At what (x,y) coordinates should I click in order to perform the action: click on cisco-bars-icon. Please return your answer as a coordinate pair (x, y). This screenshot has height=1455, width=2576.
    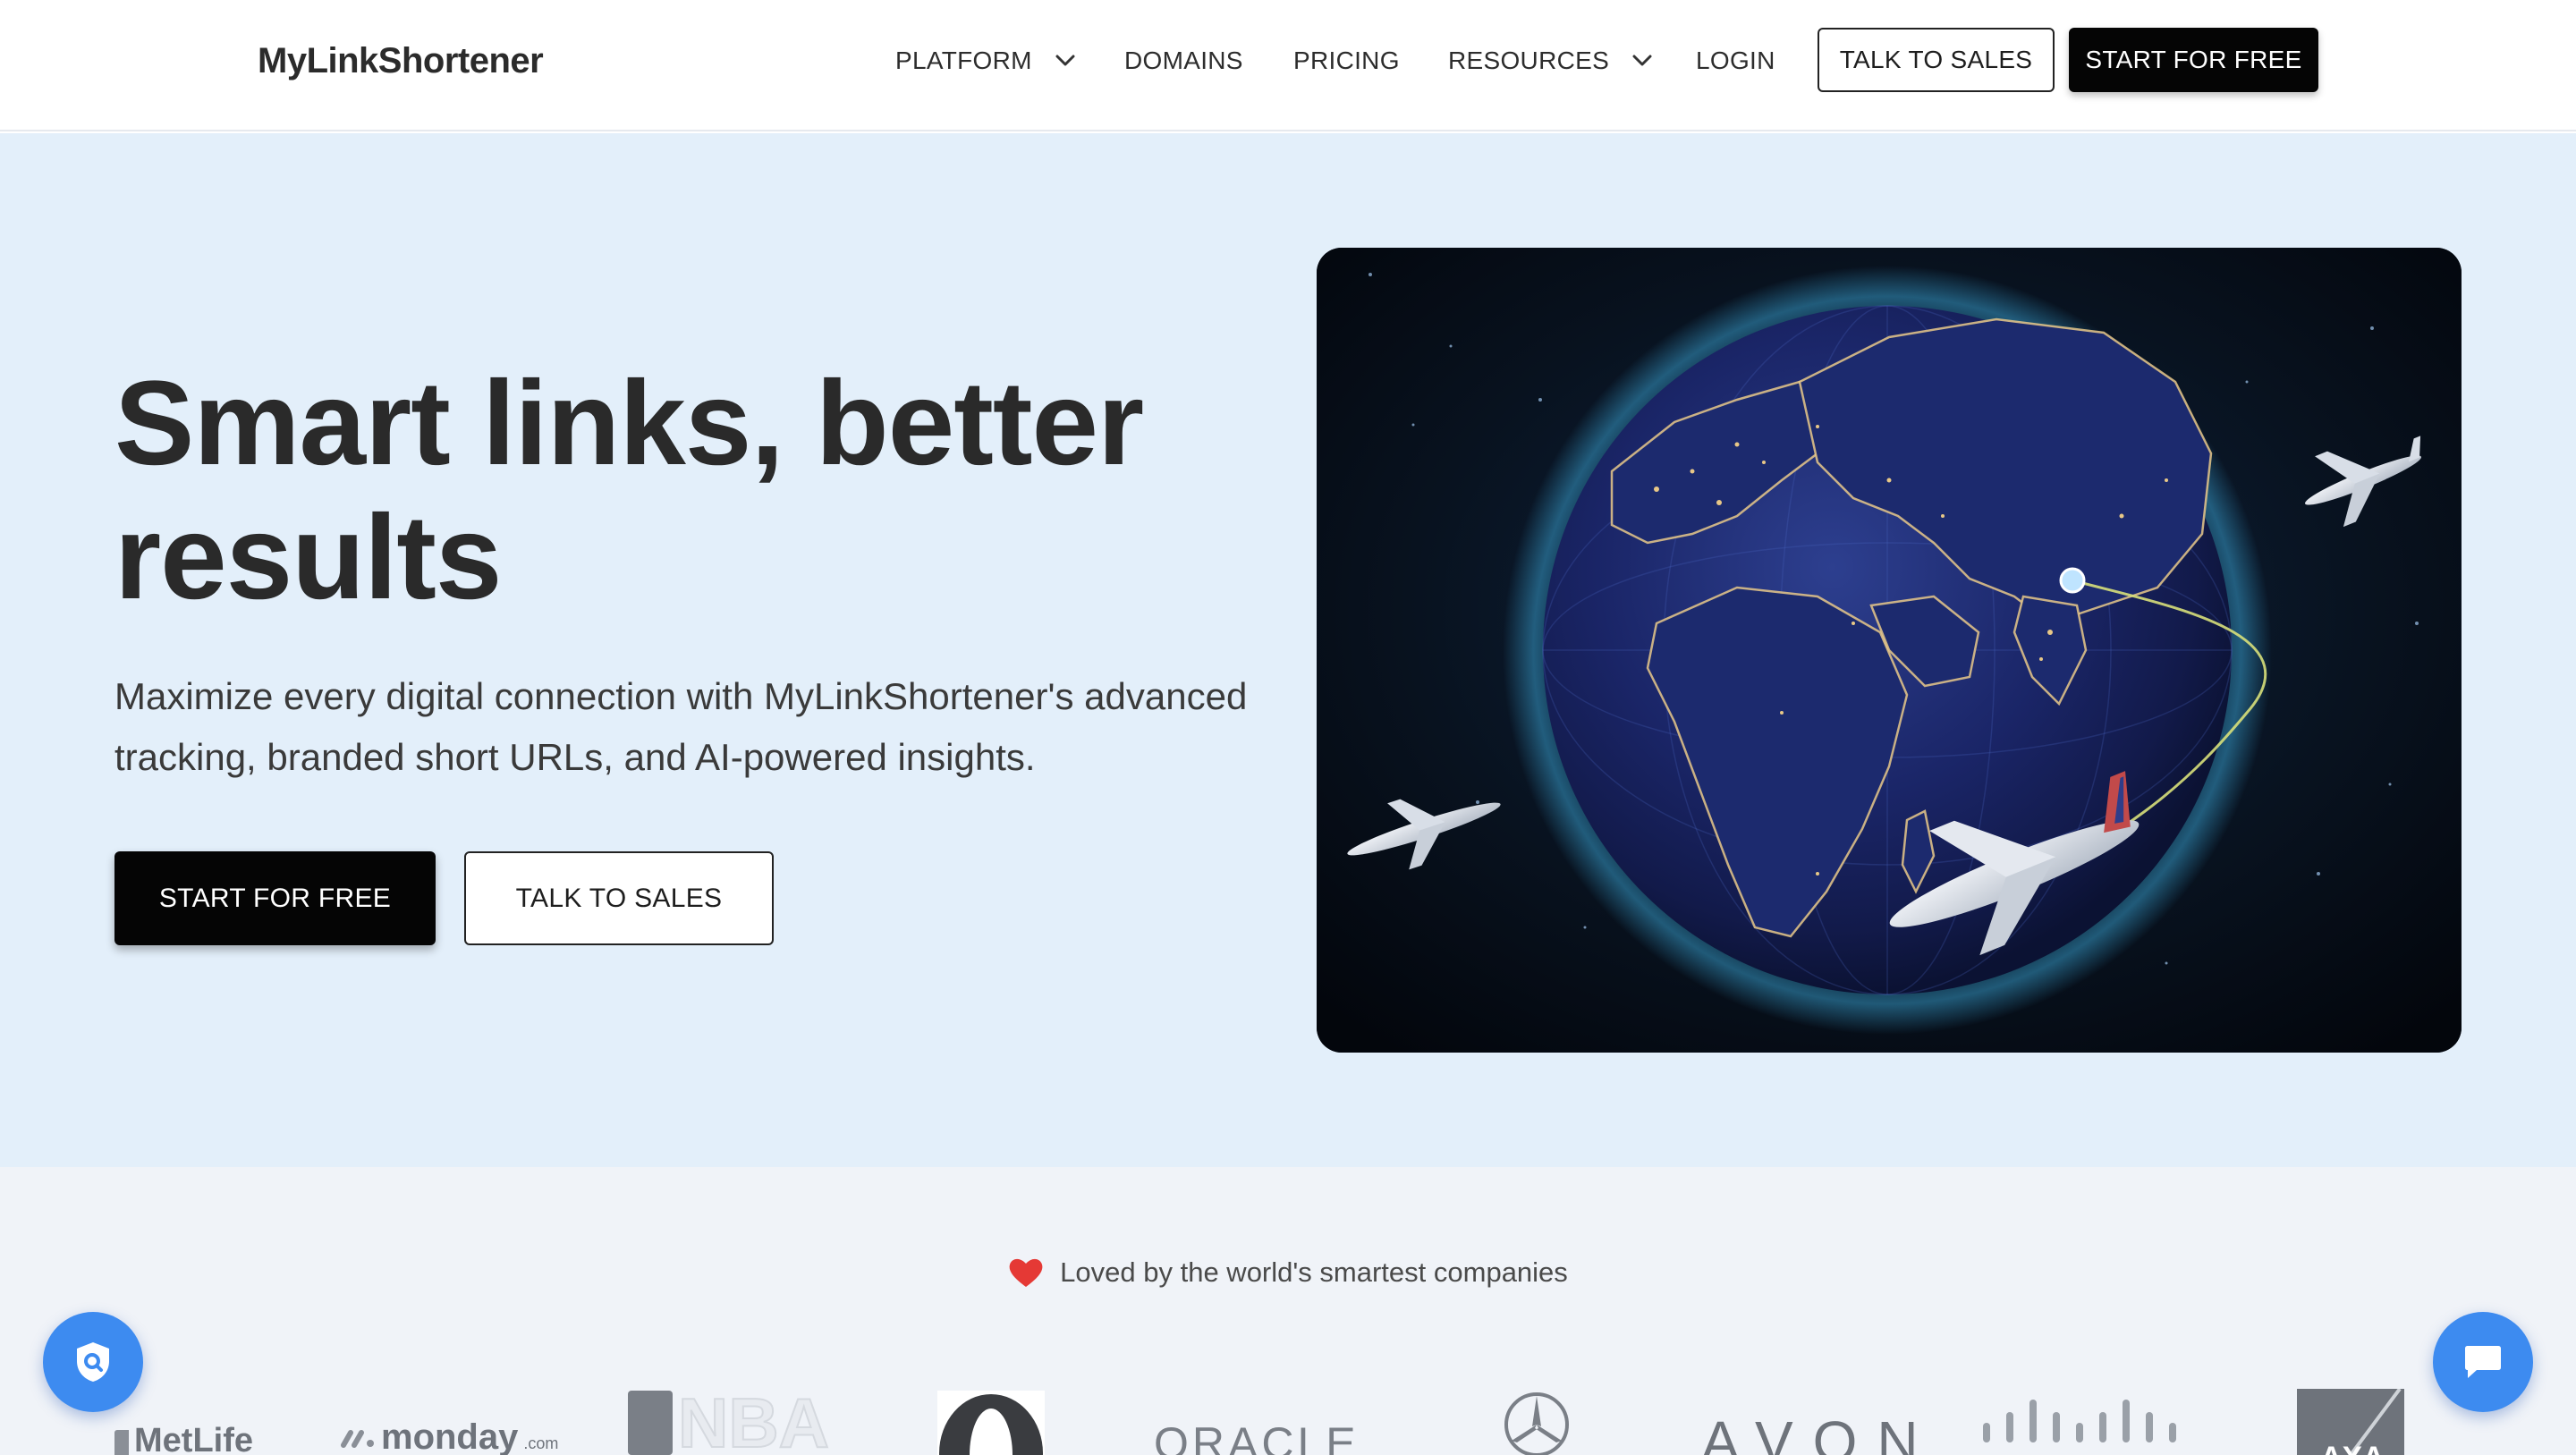
    Looking at the image, I should click on (2079, 1421).